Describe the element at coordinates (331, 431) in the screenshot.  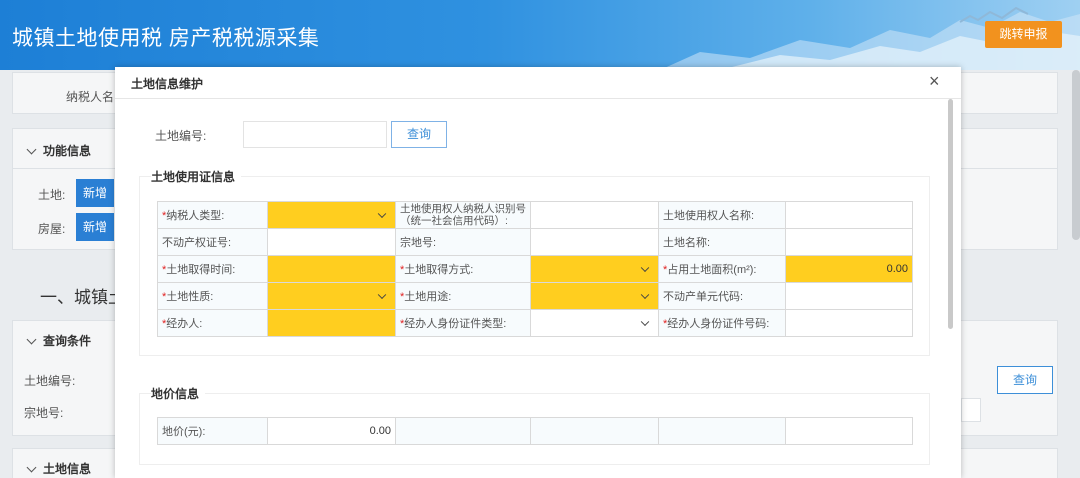
I see `price-input: 0.00` at that location.